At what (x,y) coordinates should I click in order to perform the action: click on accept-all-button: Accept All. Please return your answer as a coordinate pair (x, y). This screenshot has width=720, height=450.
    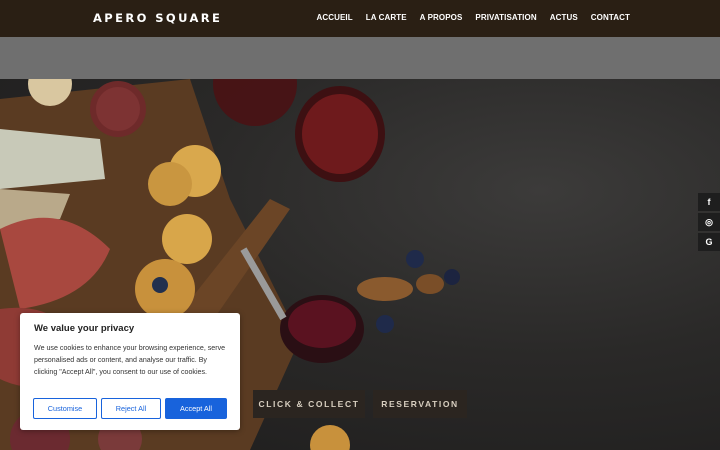
    Looking at the image, I should click on (196, 408).